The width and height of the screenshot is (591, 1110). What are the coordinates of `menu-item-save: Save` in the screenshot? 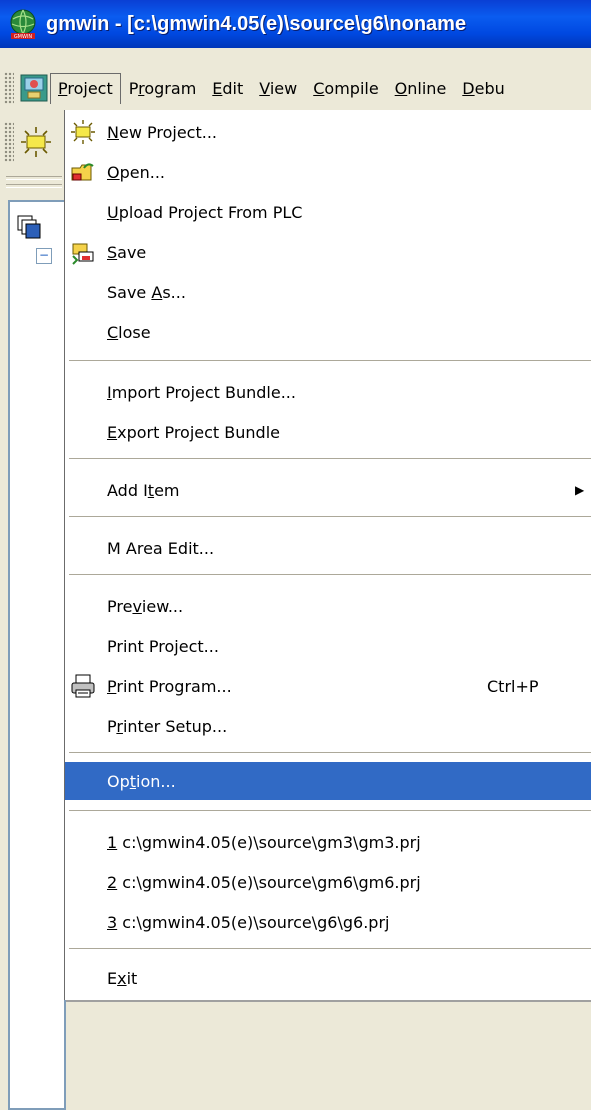 It's located at (328, 252).